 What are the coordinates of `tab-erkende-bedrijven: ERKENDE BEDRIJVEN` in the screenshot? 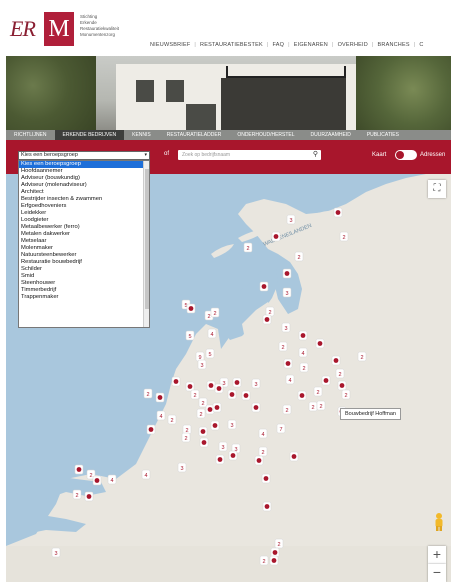 It's located at (89, 135).